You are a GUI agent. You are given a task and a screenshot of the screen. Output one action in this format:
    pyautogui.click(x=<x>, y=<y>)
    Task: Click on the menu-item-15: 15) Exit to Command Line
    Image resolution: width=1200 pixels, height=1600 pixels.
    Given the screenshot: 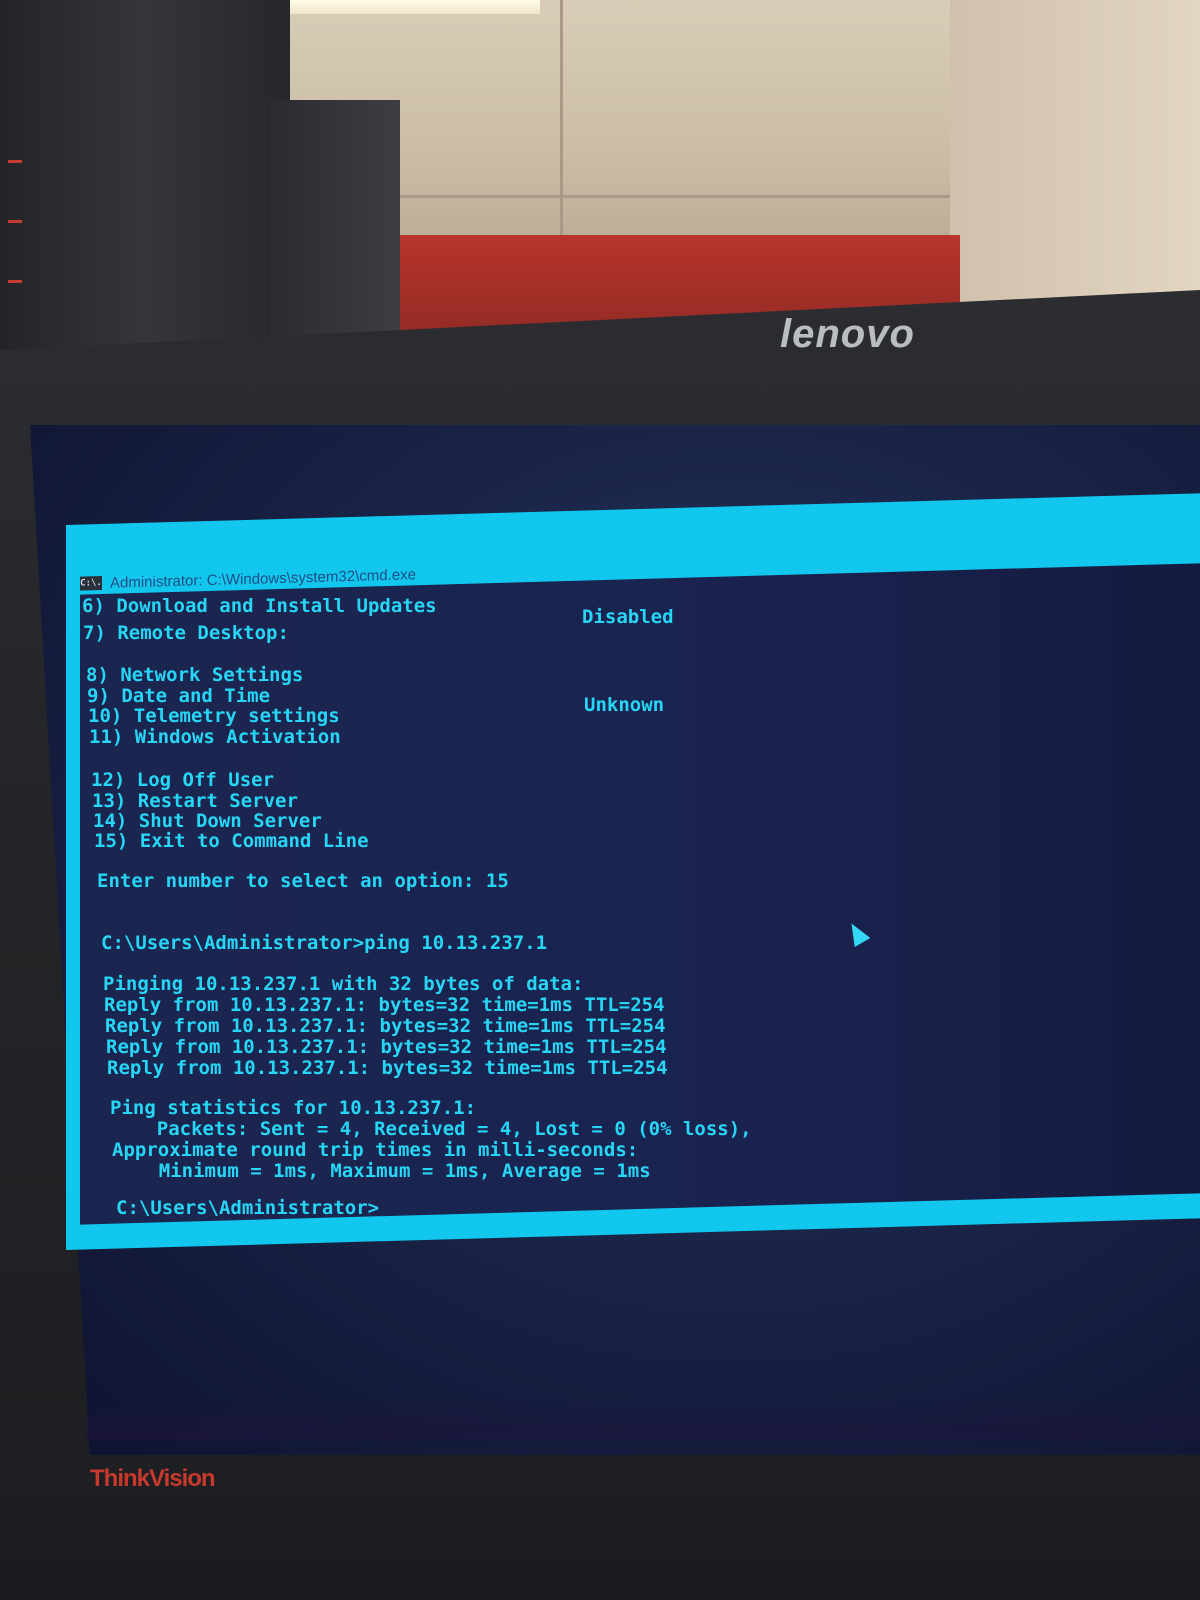 What is the action you would take?
    pyautogui.click(x=231, y=841)
    